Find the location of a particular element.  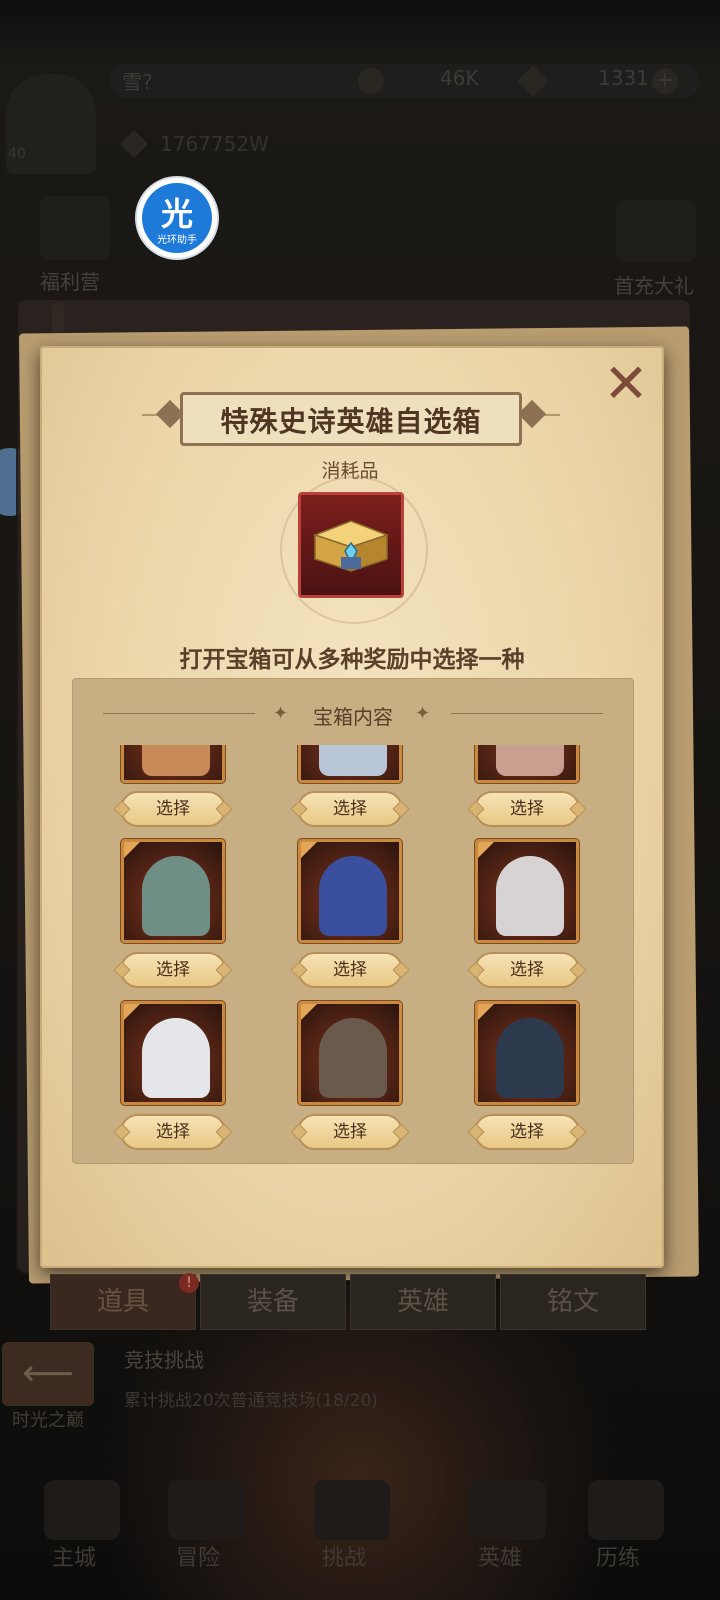

nav-label: 冒险 is located at coordinates (198, 1556).